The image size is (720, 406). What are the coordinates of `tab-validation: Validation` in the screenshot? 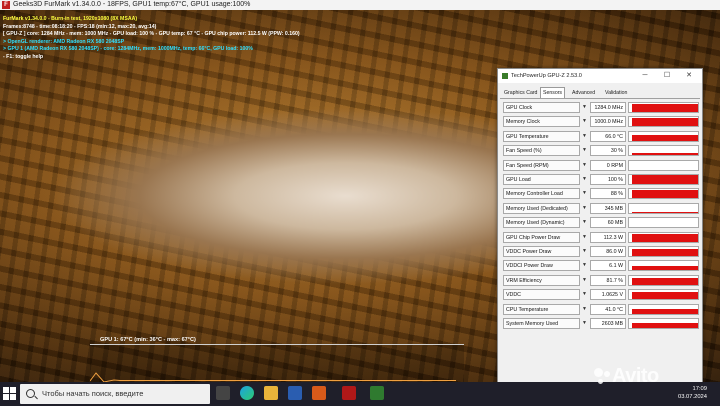 It's located at (616, 93).